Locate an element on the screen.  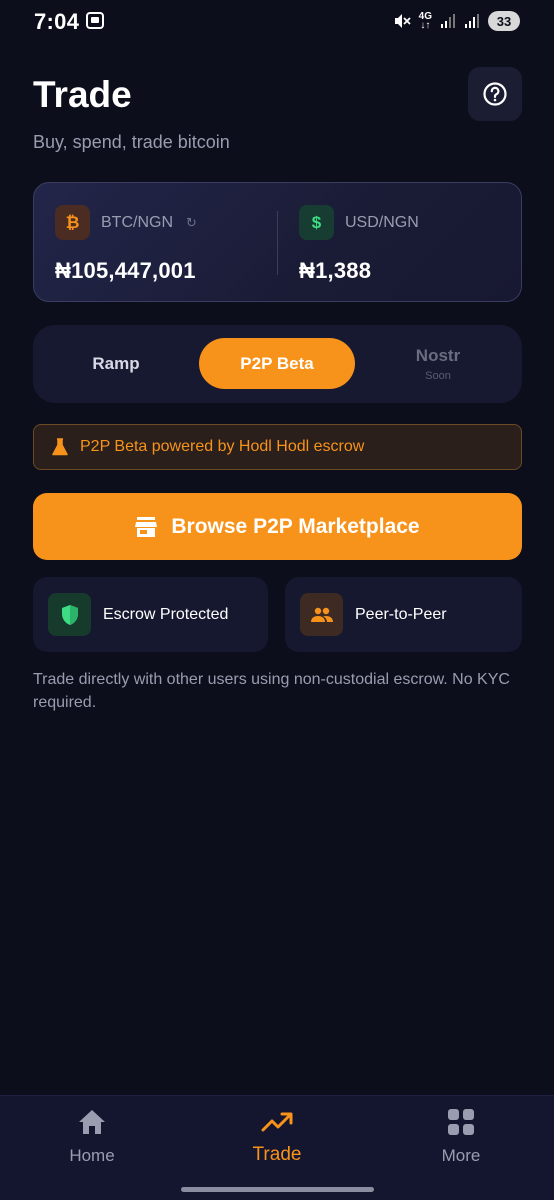
beta-banner: P2P Beta powered by Hodl Hodl escrow is located at coordinates (277, 447).